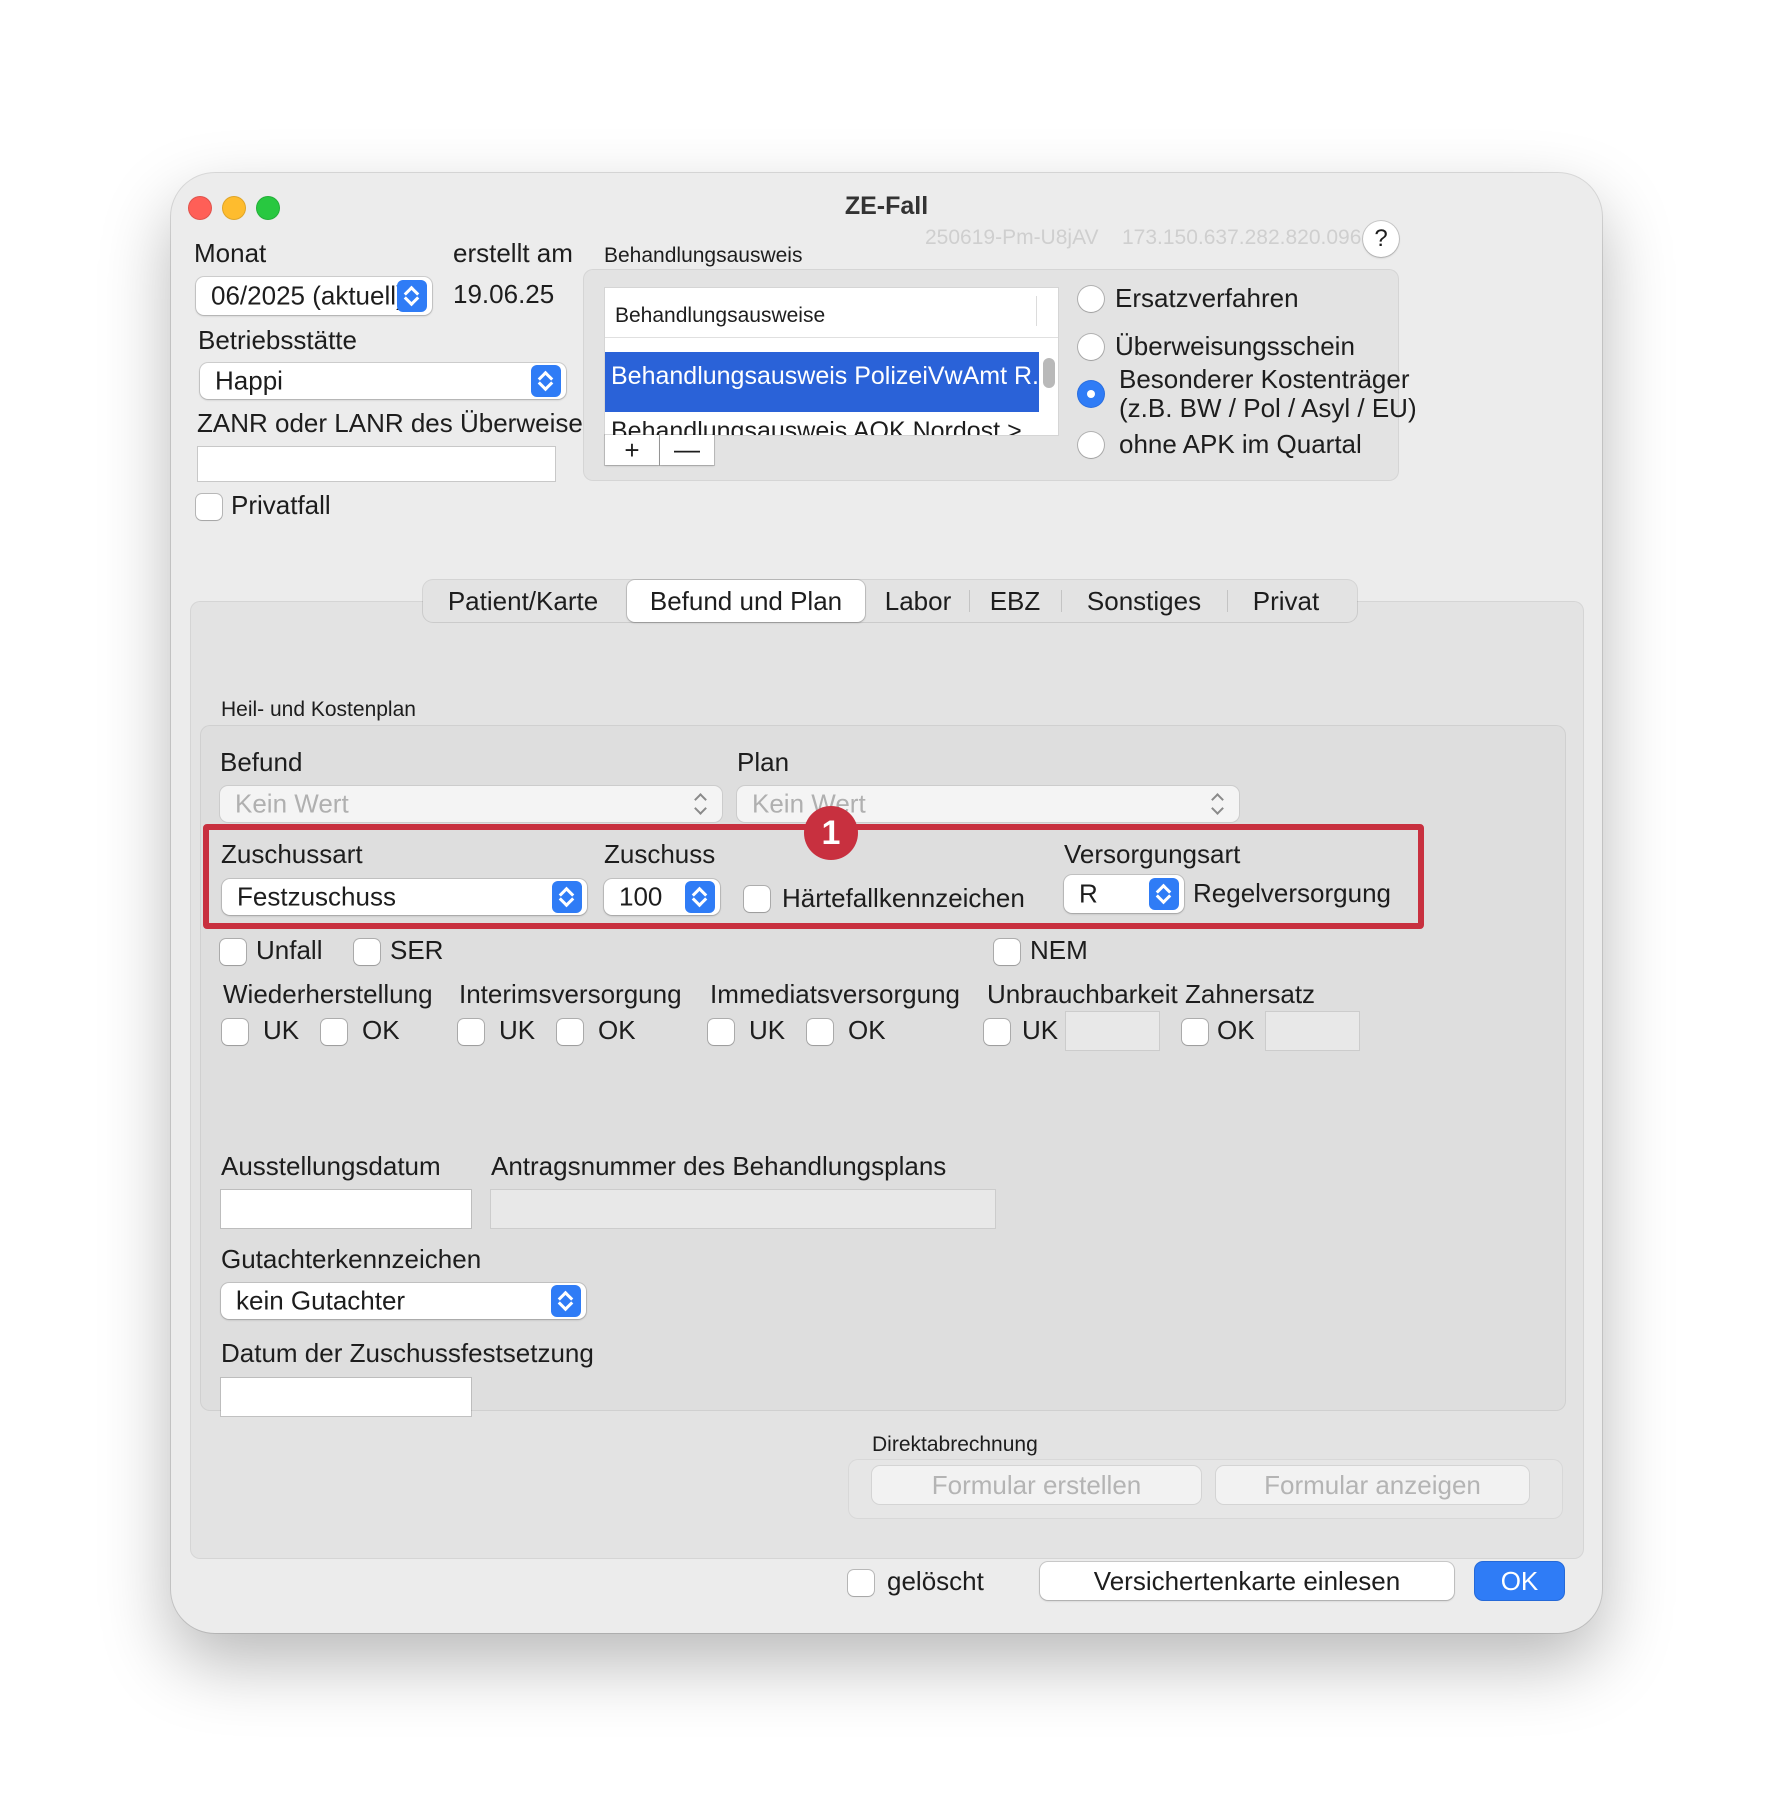 The image size is (1786, 1816). Describe the element at coordinates (997, 1032) in the screenshot. I see `unbrauchbarkeit-uk-checkbox` at that location.